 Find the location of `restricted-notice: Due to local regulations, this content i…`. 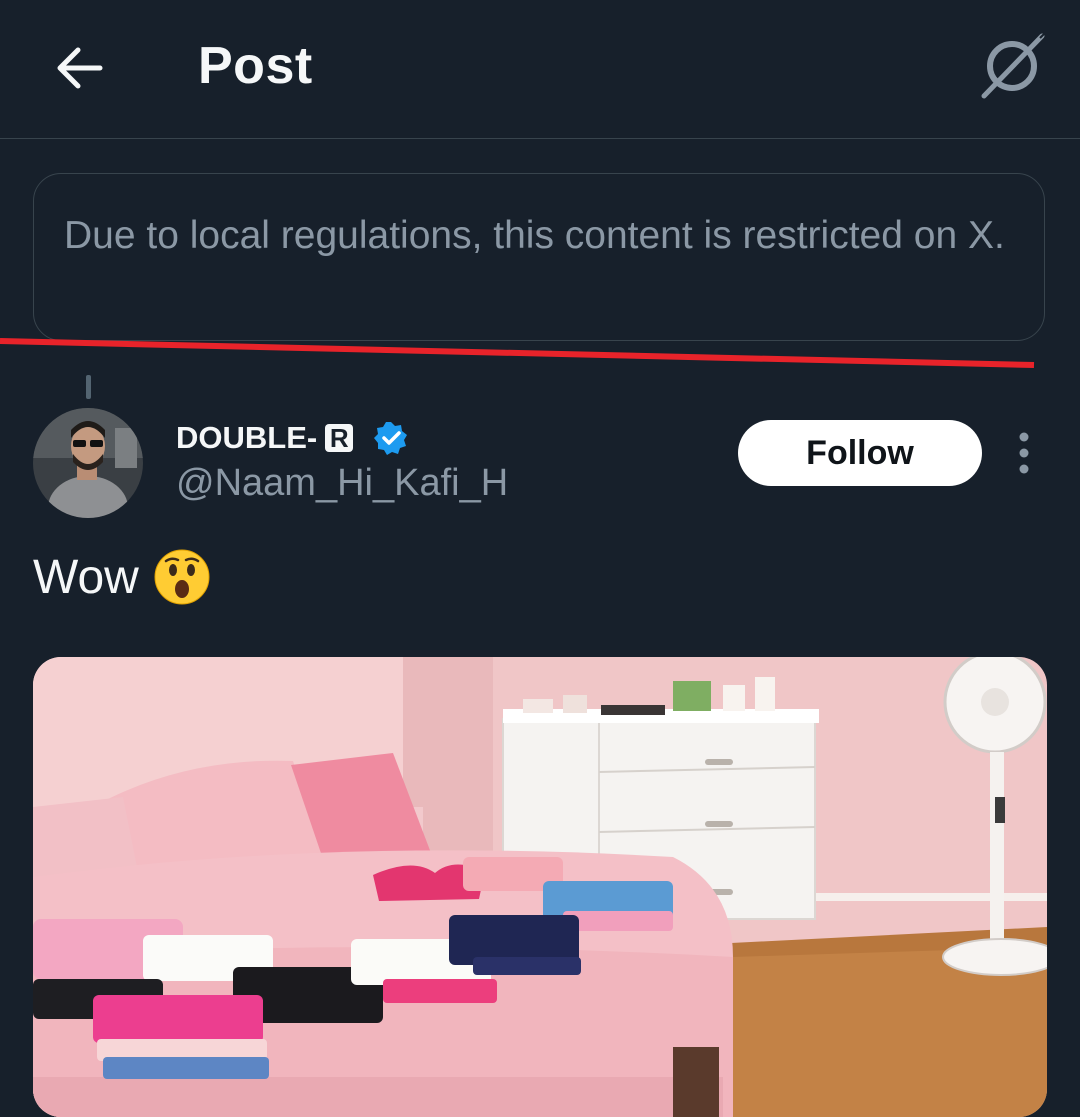

restricted-notice: Due to local regulations, this content i… is located at coordinates (539, 257).